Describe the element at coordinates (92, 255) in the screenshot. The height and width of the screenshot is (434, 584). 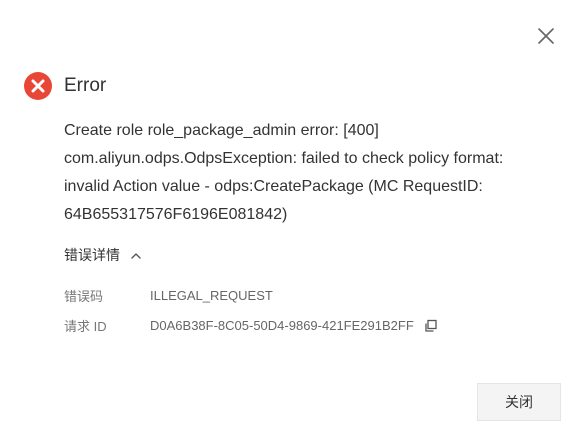
I see `error-details-label: 错误详情` at that location.